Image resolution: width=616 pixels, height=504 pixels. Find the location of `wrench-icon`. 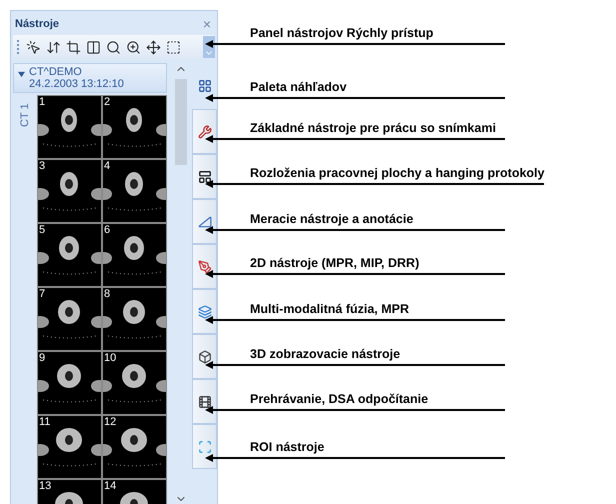

wrench-icon is located at coordinates (205, 131).